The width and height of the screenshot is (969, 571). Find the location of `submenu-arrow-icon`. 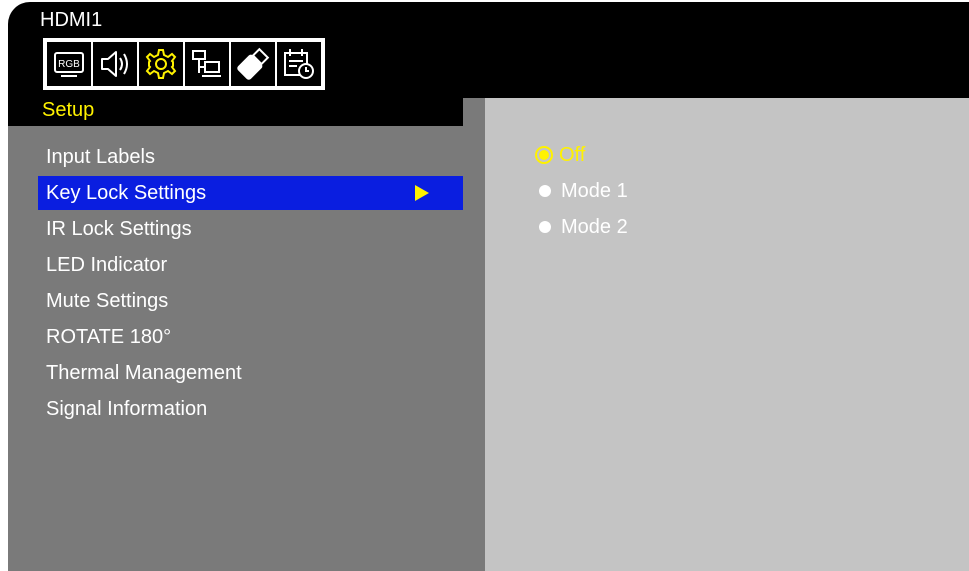

submenu-arrow-icon is located at coordinates (422, 193).